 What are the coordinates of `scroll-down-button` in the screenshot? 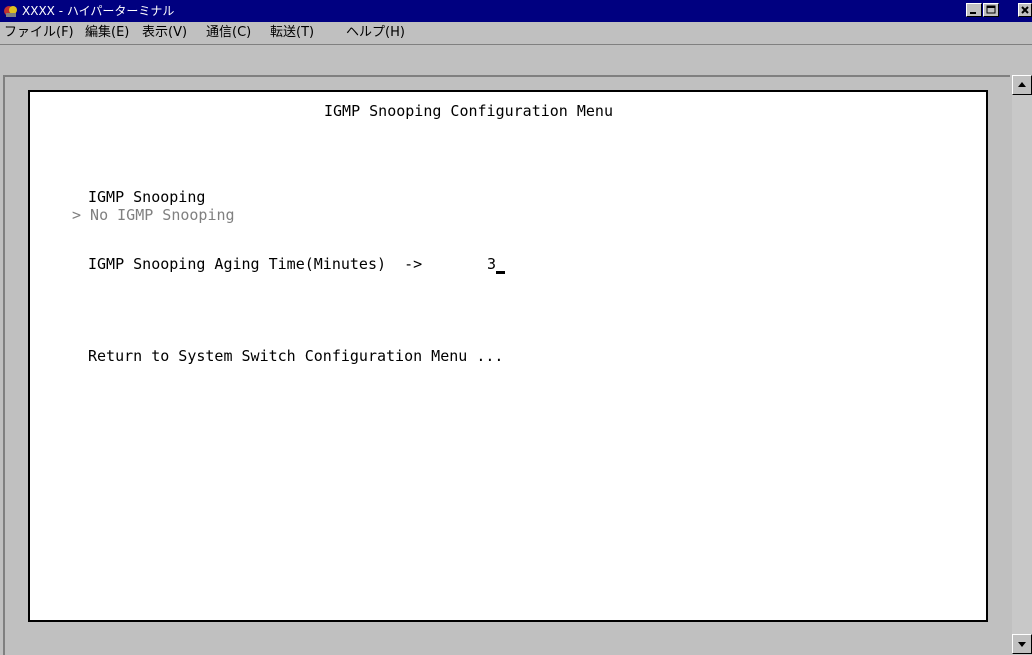 It's located at (1022, 644).